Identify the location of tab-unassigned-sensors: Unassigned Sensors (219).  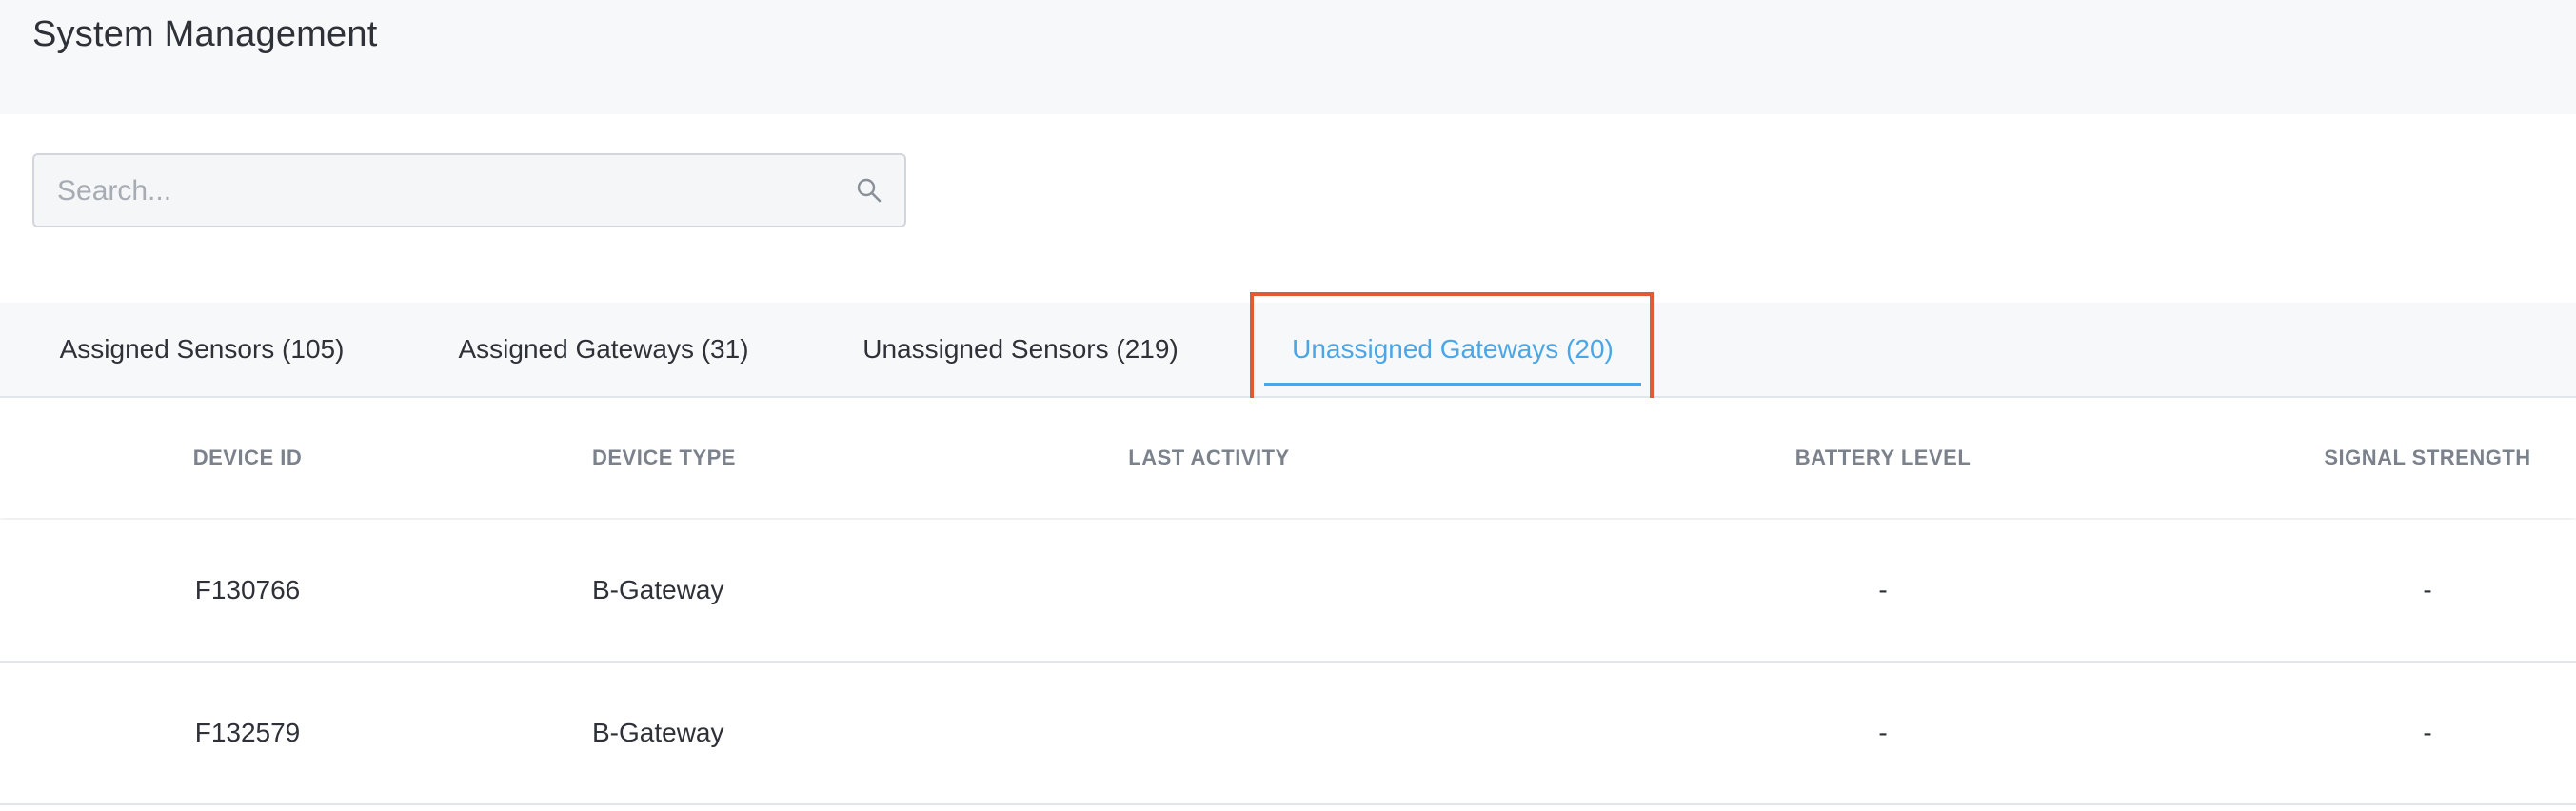
(1021, 350).